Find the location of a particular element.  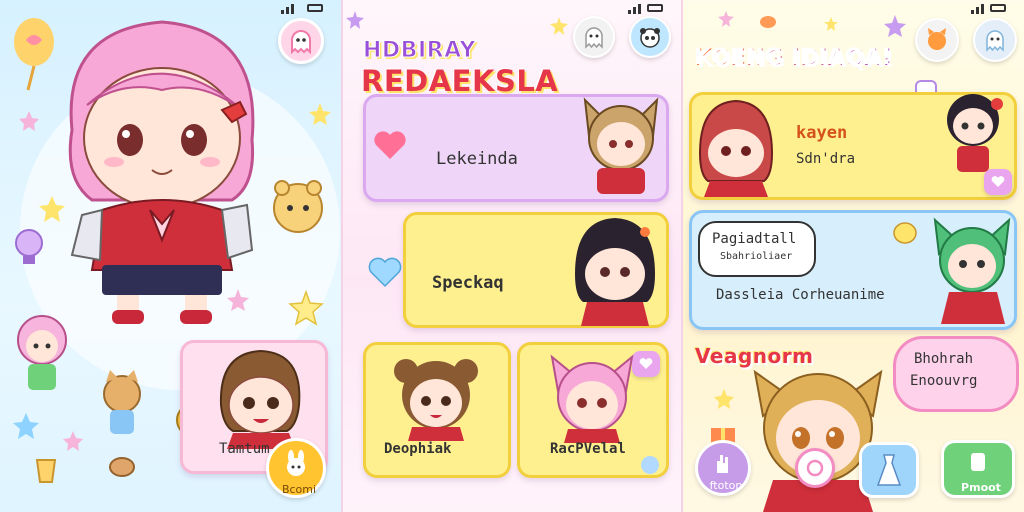

fox-icon is located at coordinates (937, 39).